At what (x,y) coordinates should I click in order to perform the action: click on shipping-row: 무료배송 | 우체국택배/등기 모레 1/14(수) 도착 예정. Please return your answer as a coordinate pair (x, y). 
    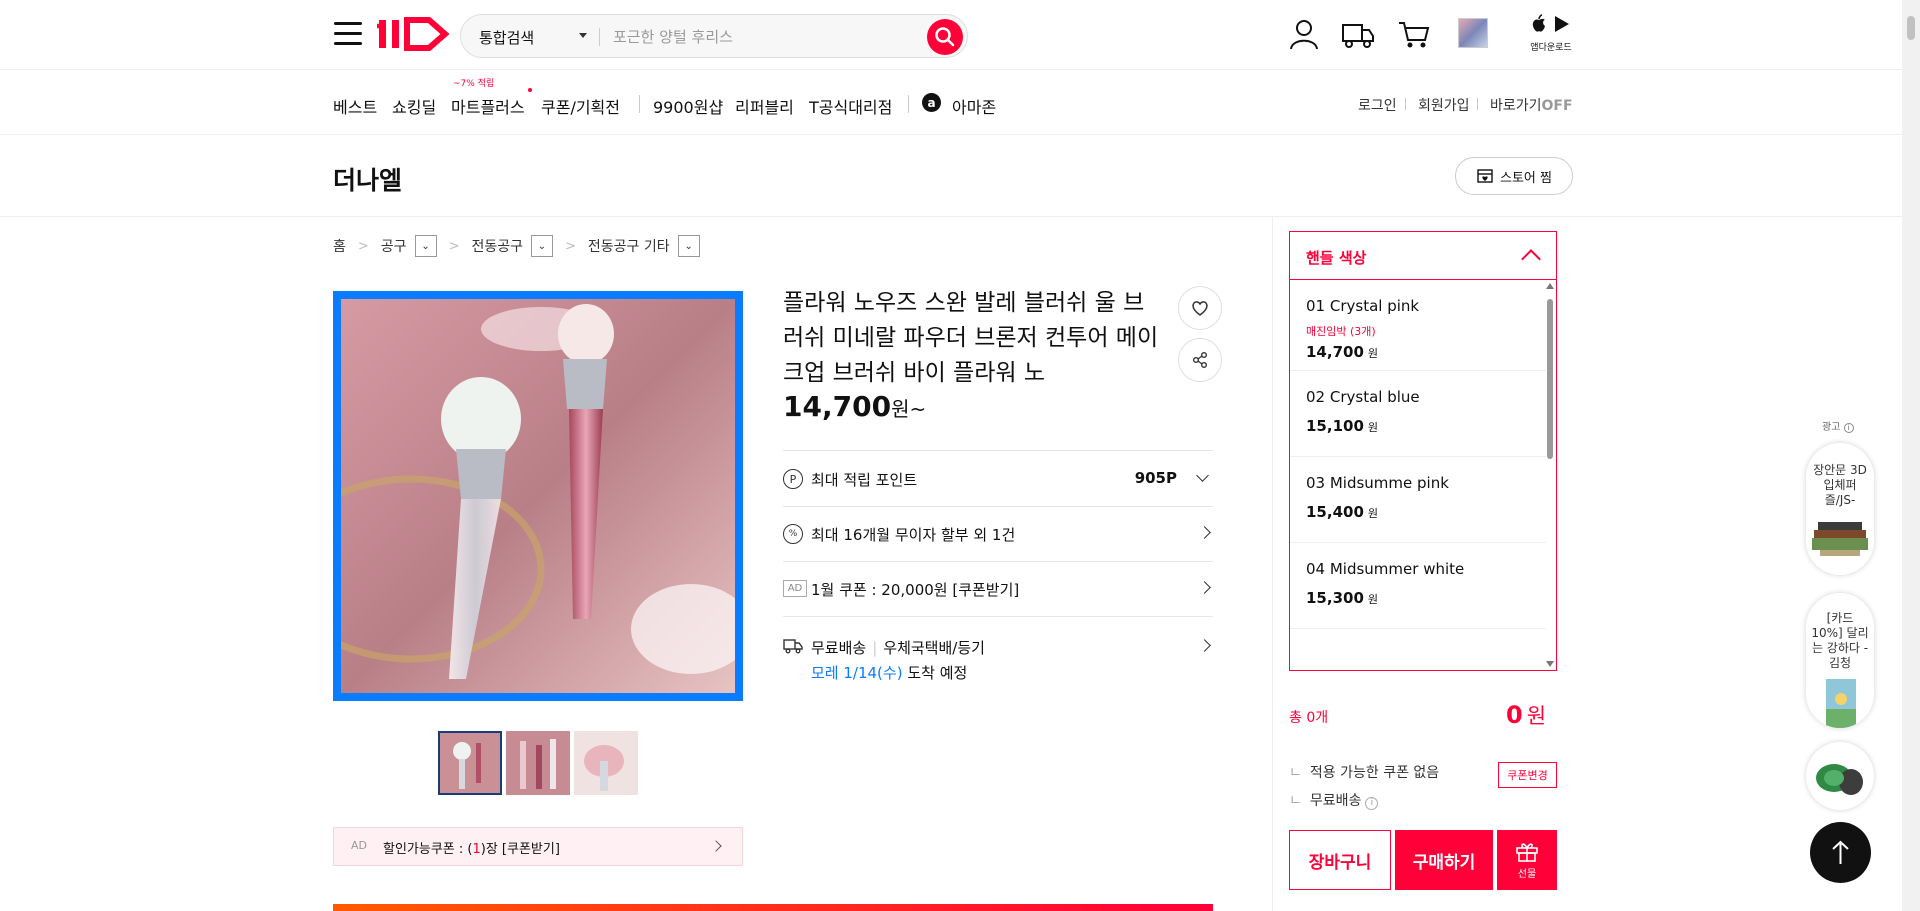
    Looking at the image, I should click on (998, 653).